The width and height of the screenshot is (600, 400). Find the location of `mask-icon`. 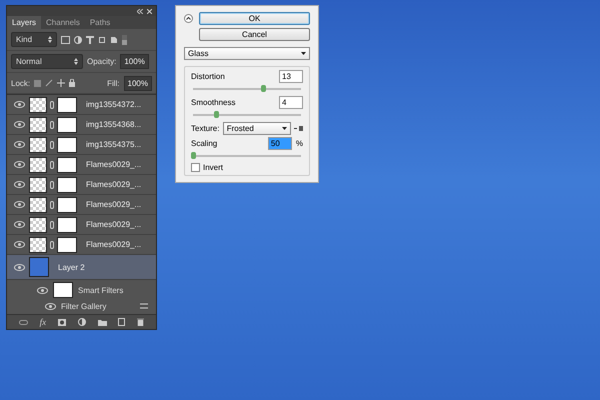

mask-icon is located at coordinates (62, 322).